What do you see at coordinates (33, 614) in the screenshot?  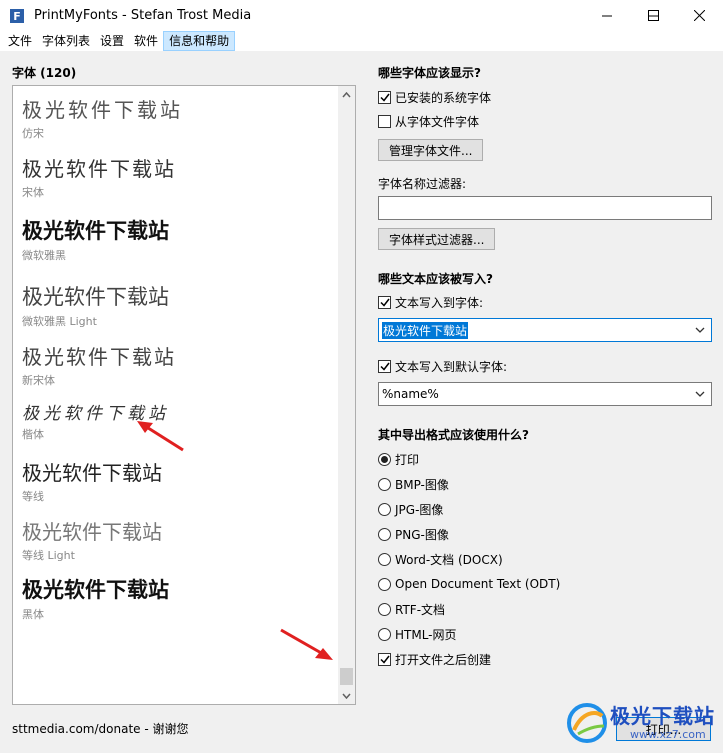 I see `font-name: 黑体` at bounding box center [33, 614].